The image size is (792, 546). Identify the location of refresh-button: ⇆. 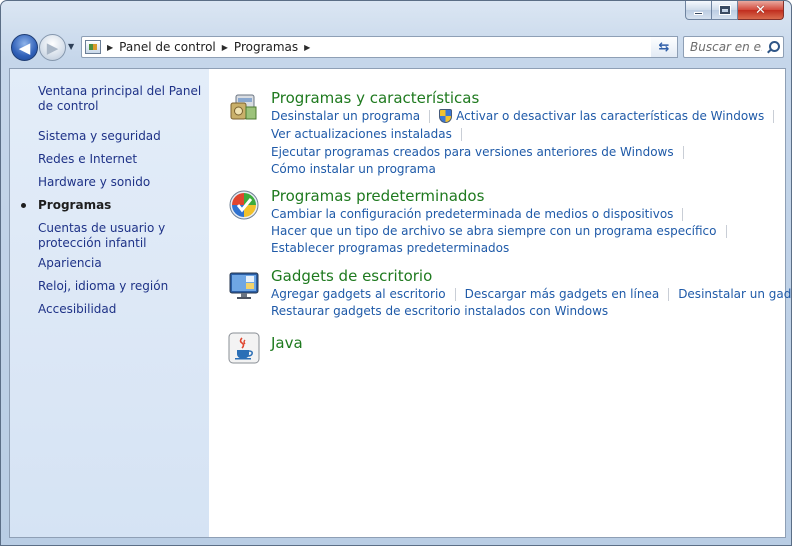
(664, 47).